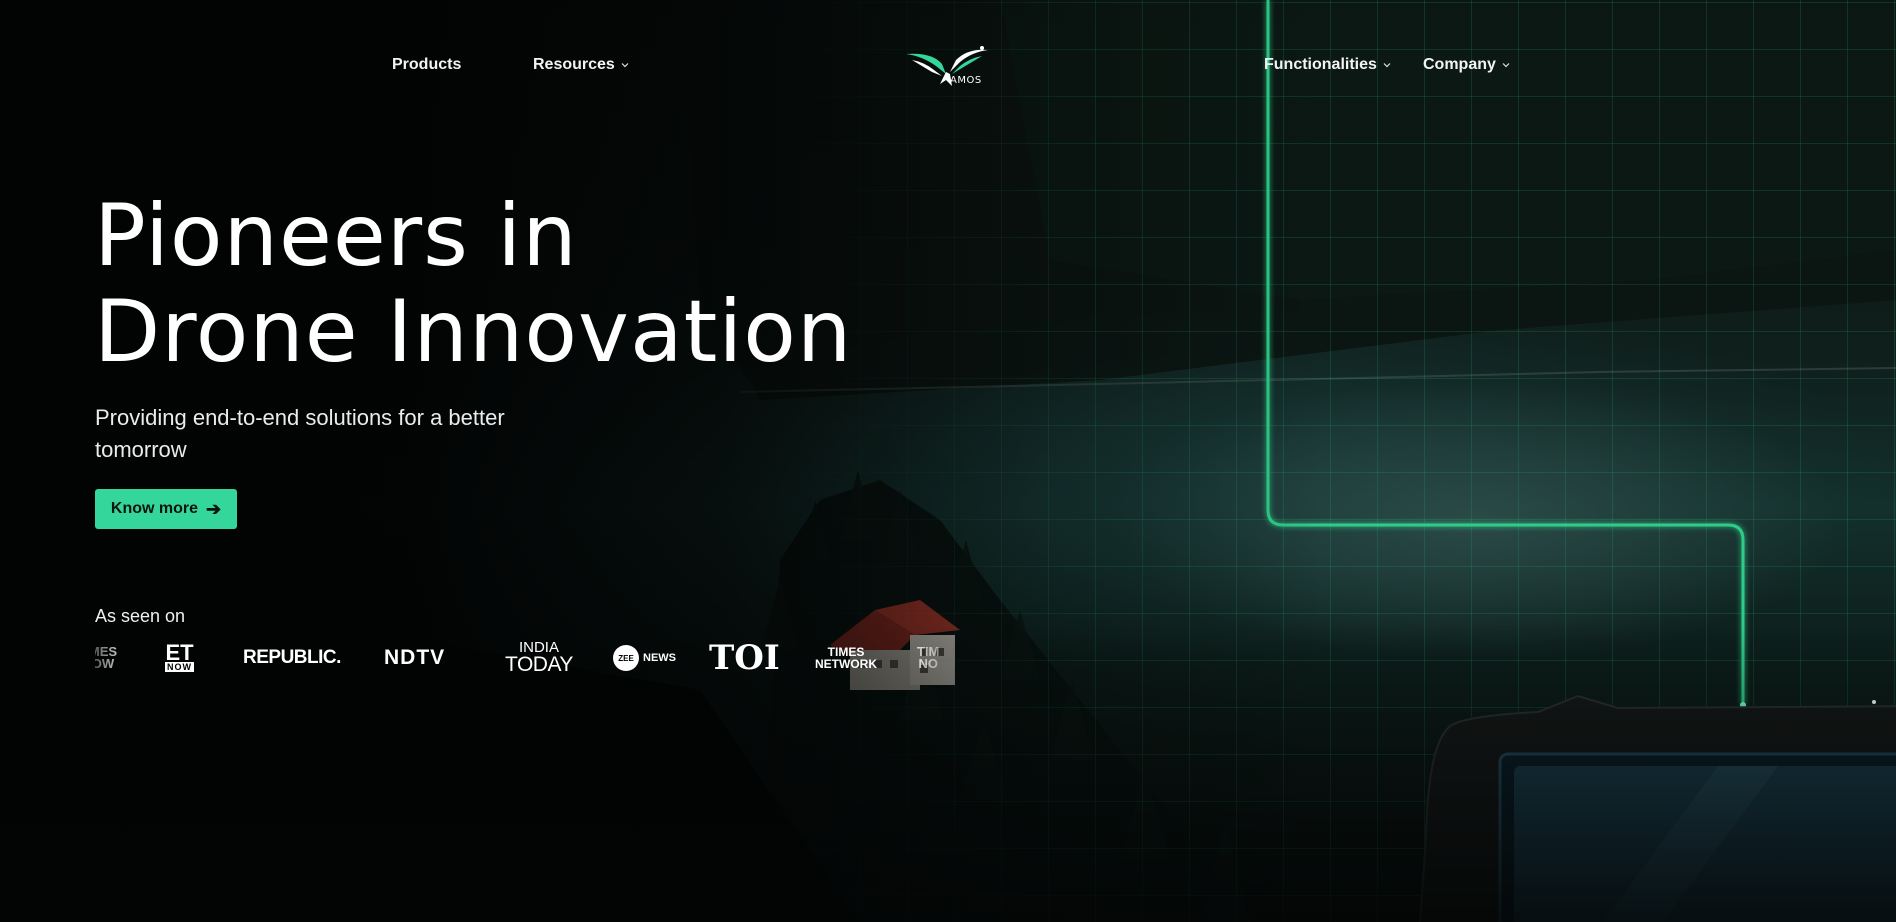 This screenshot has height=922, width=1896. I want to click on nav-functionalities: Functionalities, so click(1327, 65).